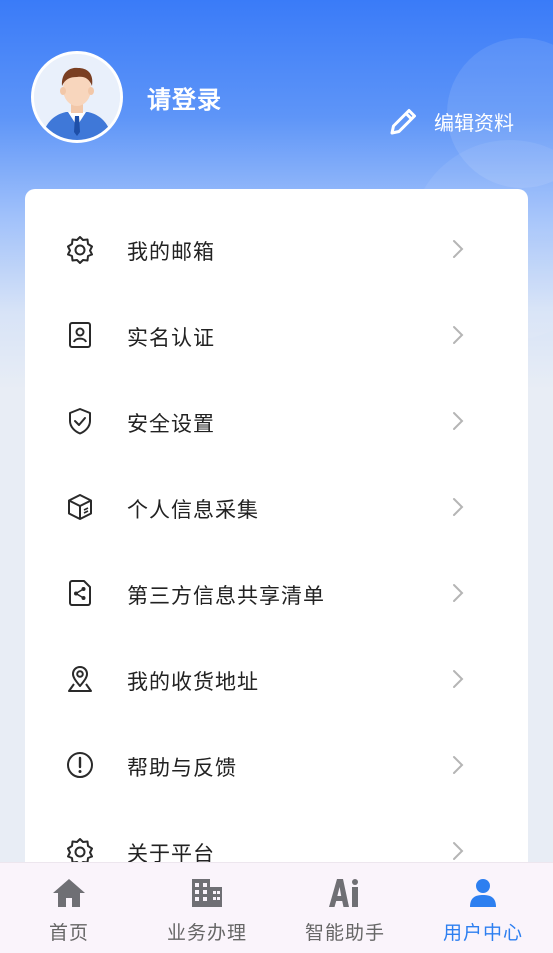 This screenshot has width=553, height=953. Describe the element at coordinates (474, 122) in the screenshot. I see `edit-profile-label: 编辑资料` at that location.